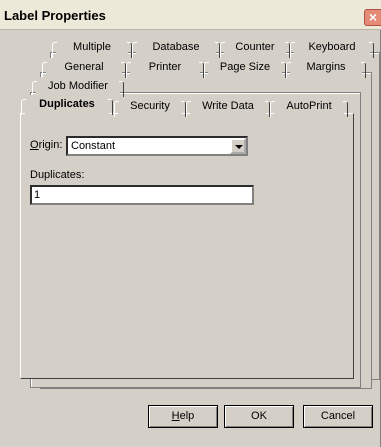  What do you see at coordinates (46, 145) in the screenshot?
I see `origin-label: Origin:` at bounding box center [46, 145].